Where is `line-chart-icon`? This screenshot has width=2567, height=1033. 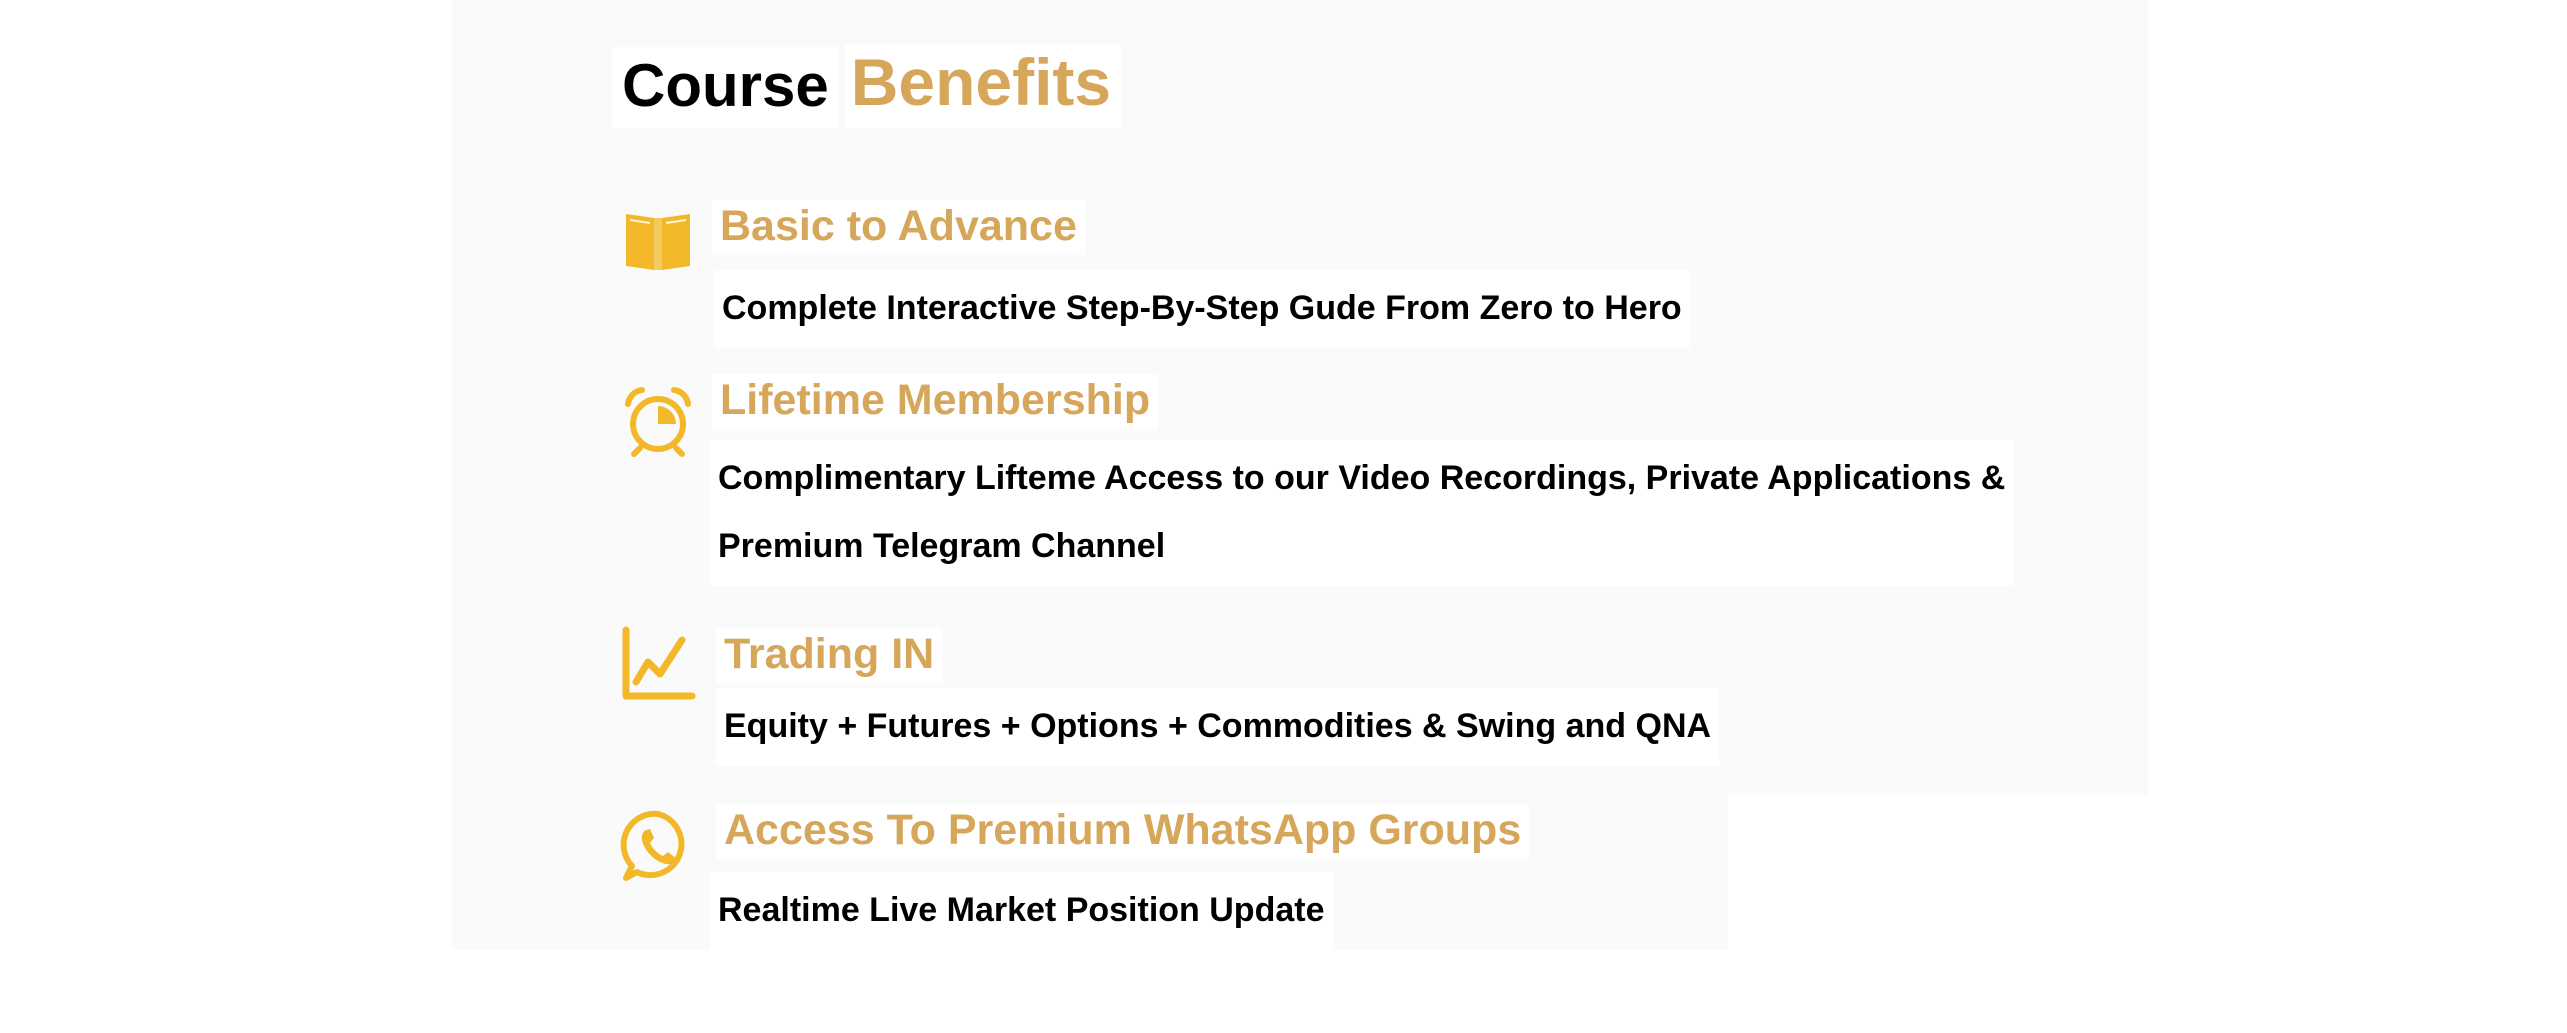 line-chart-icon is located at coordinates (658, 664).